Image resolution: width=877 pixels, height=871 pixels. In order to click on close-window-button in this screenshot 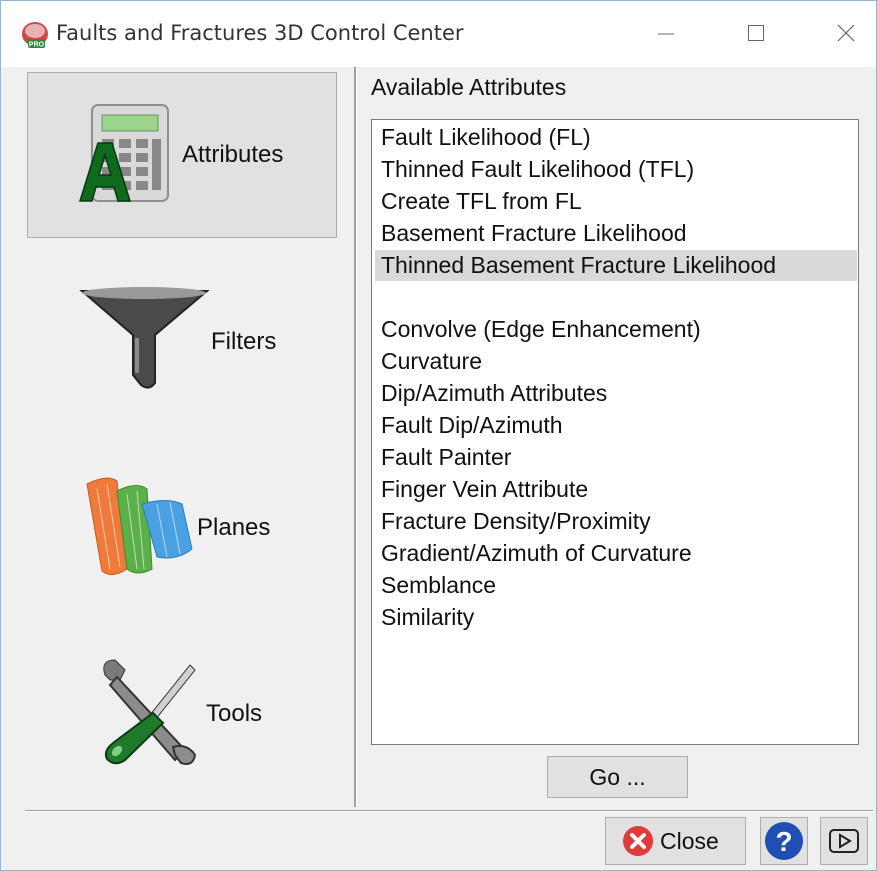, I will do `click(846, 33)`.